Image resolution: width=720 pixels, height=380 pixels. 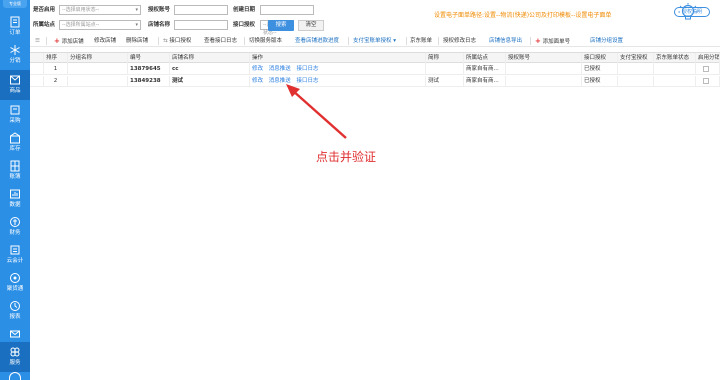 I want to click on site-label: 所属站点, so click(x=44, y=25).